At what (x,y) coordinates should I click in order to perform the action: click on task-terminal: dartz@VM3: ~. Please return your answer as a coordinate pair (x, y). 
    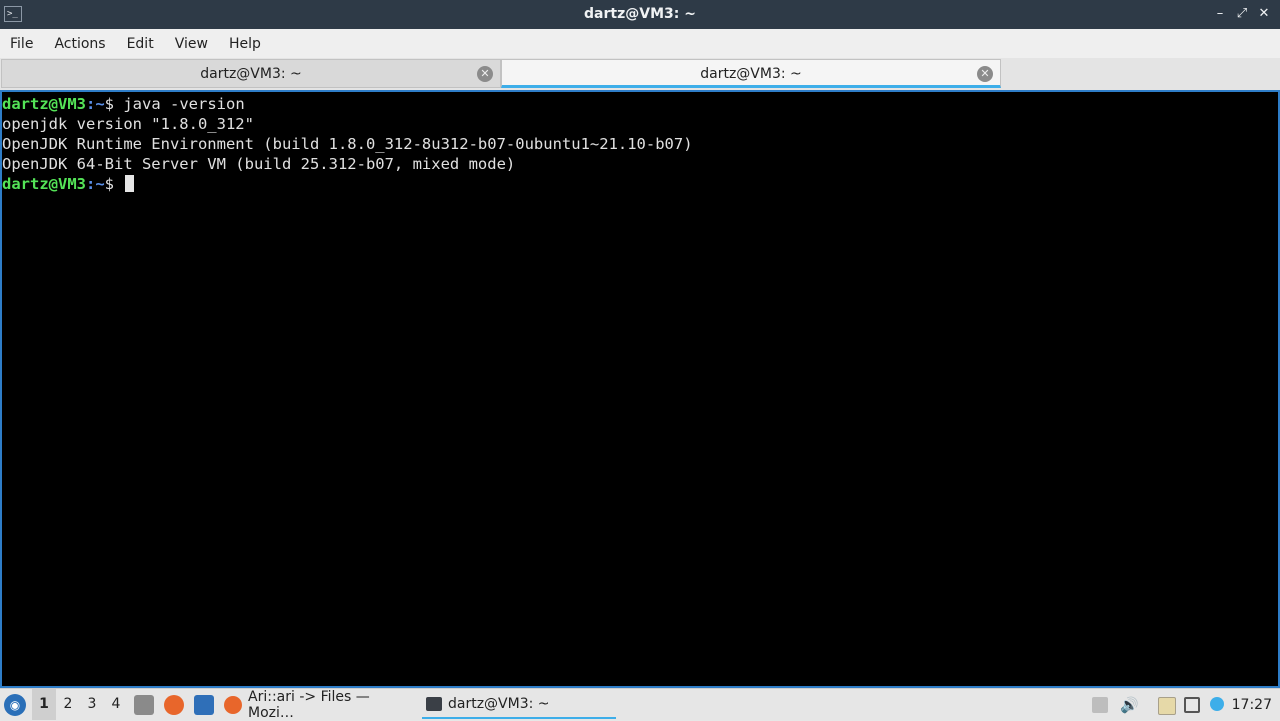
    Looking at the image, I should click on (519, 705).